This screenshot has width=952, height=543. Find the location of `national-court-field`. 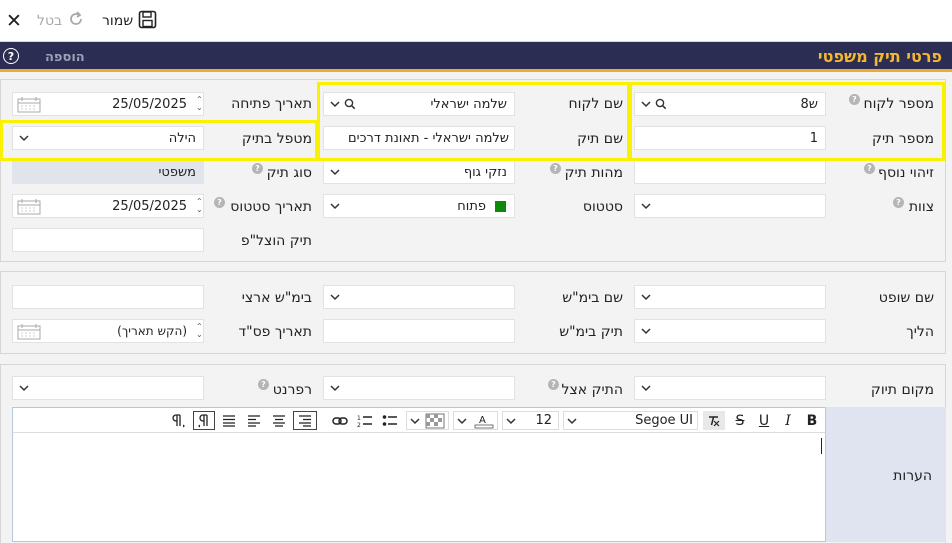

national-court-field is located at coordinates (108, 297).